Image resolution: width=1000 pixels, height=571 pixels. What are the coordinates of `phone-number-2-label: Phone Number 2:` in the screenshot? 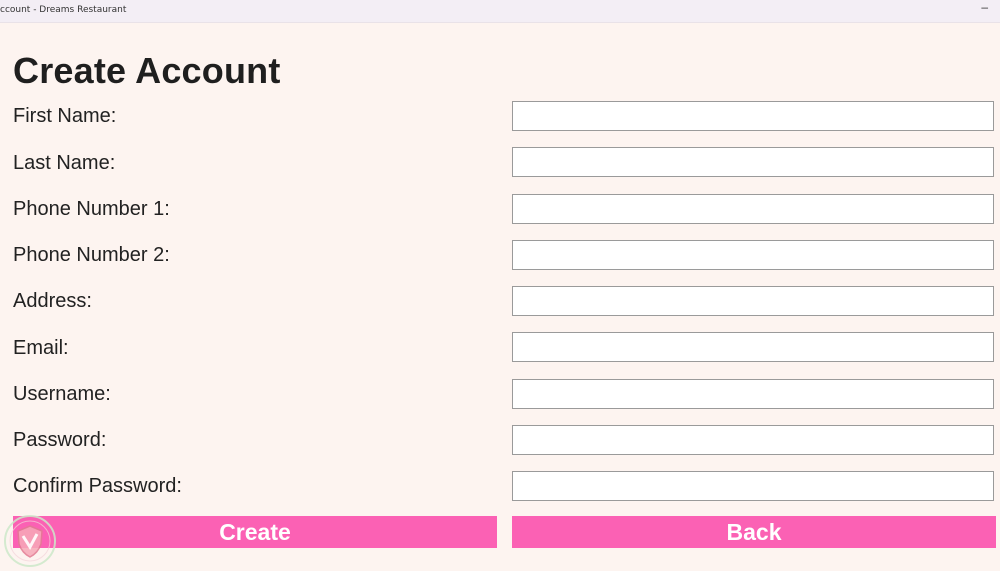 It's located at (91, 255).